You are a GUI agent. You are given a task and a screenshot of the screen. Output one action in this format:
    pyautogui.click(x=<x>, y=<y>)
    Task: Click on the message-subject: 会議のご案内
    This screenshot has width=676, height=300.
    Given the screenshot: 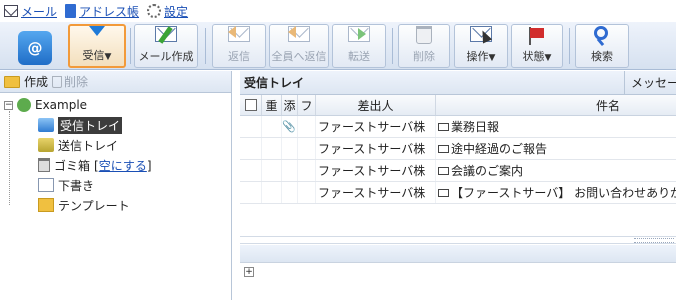 What is the action you would take?
    pyautogui.click(x=487, y=171)
    